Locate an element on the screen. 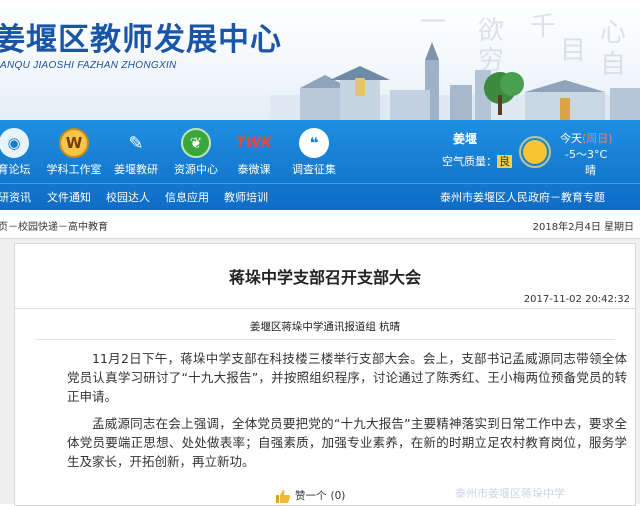 The height and width of the screenshot is (506, 640). nav-link-notices: 文件通知 is located at coordinates (69, 197).